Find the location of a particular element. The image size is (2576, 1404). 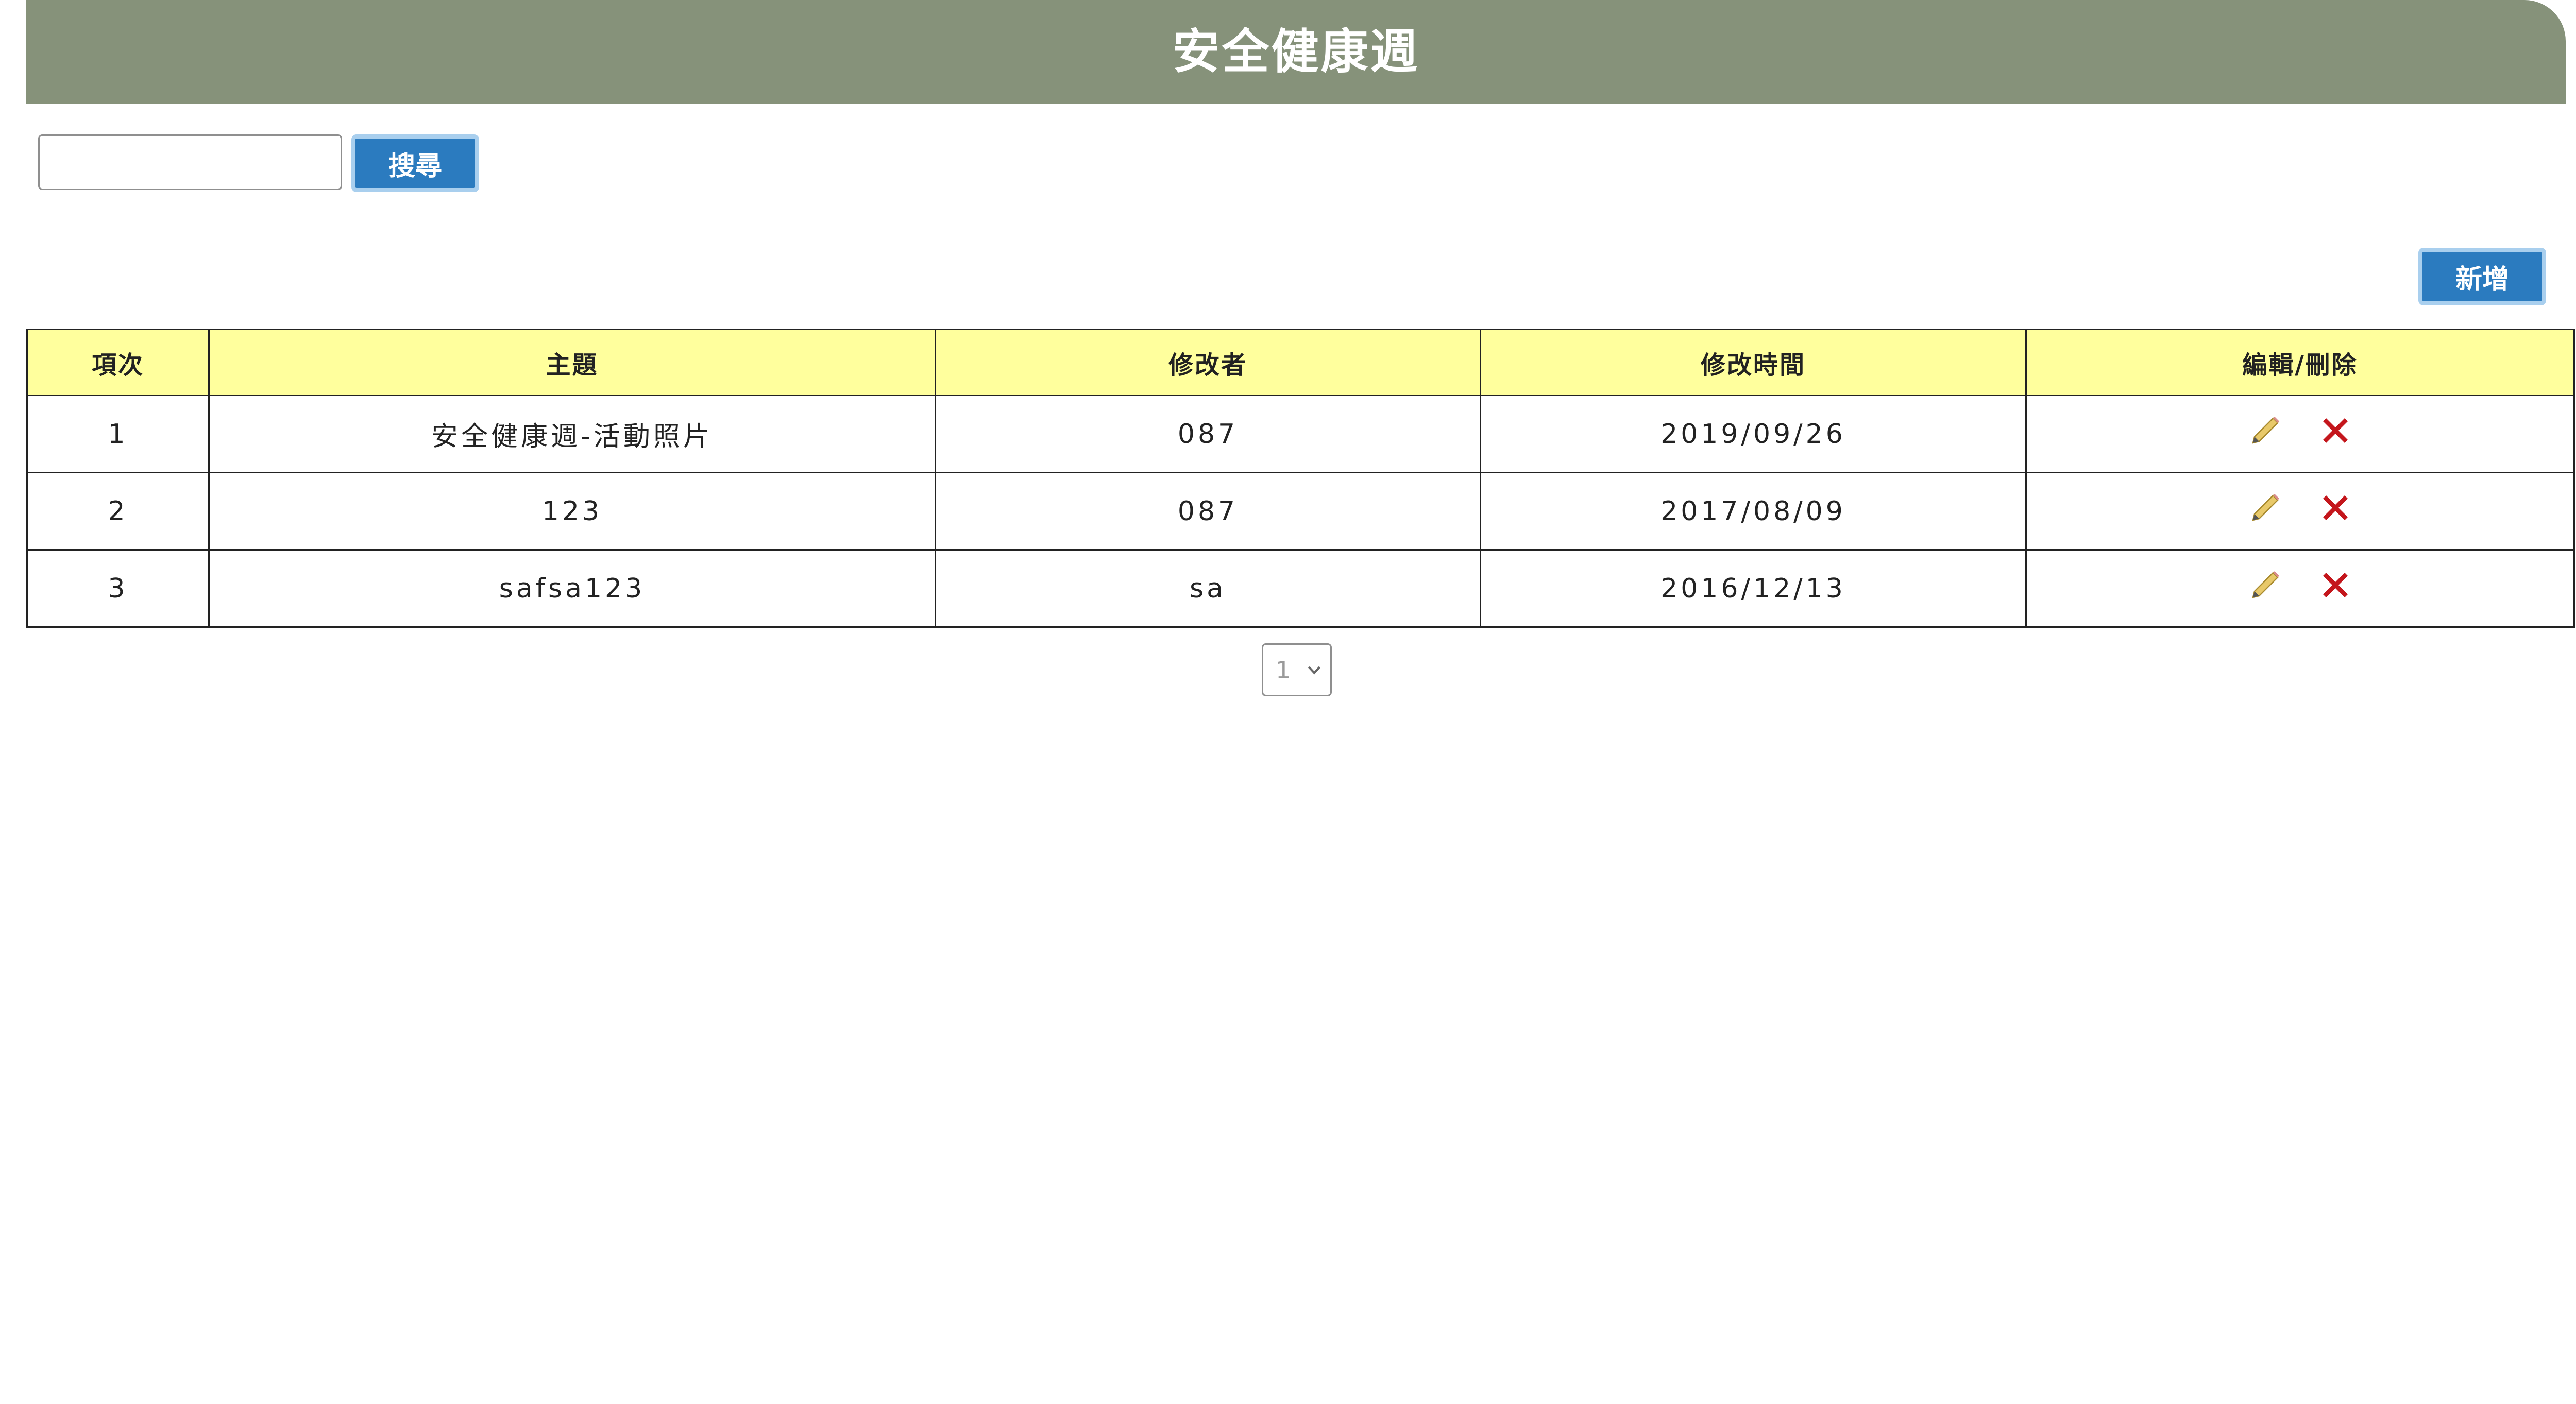

cell-subject: safsa123 is located at coordinates (572, 588).